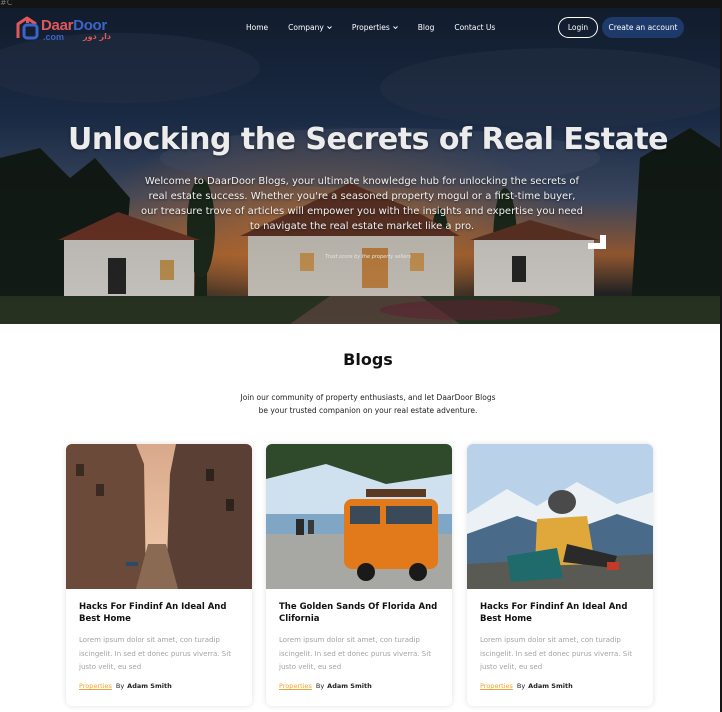  I want to click on create-account-button: Create an account, so click(643, 27).